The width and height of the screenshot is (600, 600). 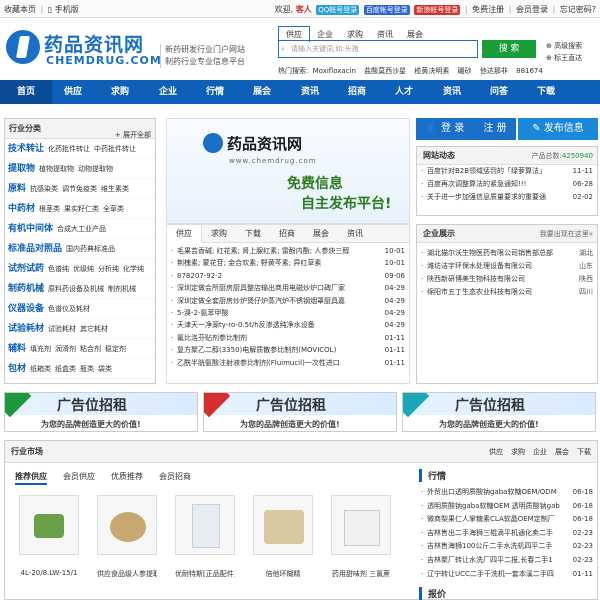 I want to click on list-item: 荆槐素; 蒙花苷; 金合欢素; 野黄芩素; 异红草素 10-01, so click(x=288, y=263).